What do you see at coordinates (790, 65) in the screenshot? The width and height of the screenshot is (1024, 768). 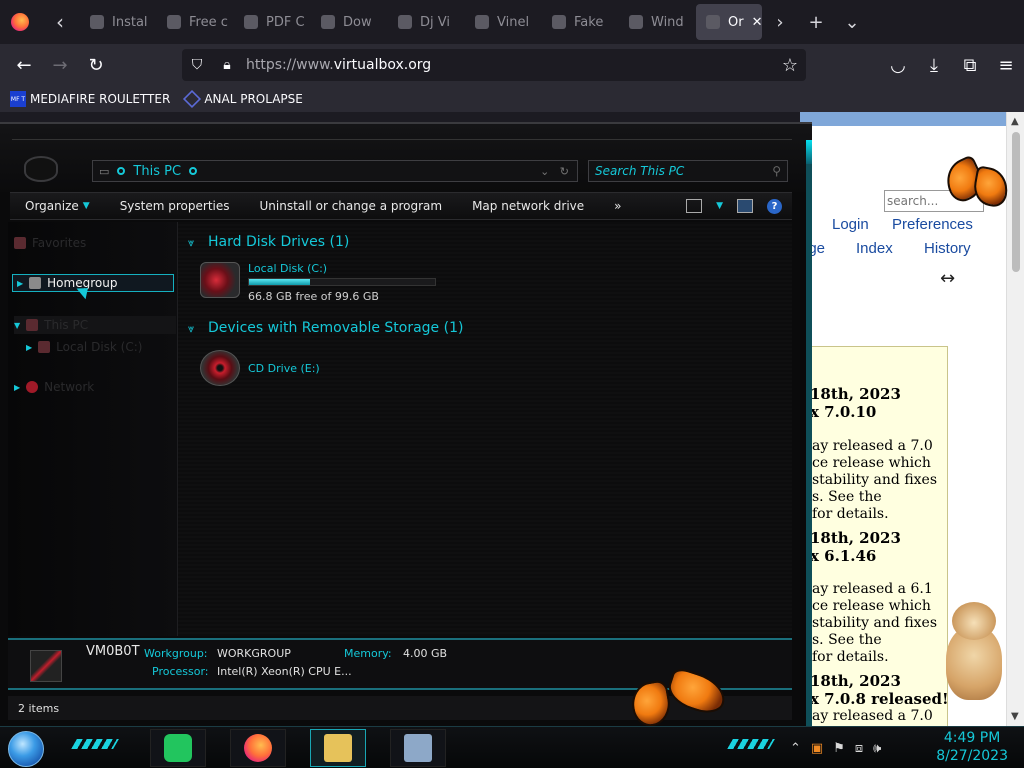 I see `bookmark-star-icon: ☆` at bounding box center [790, 65].